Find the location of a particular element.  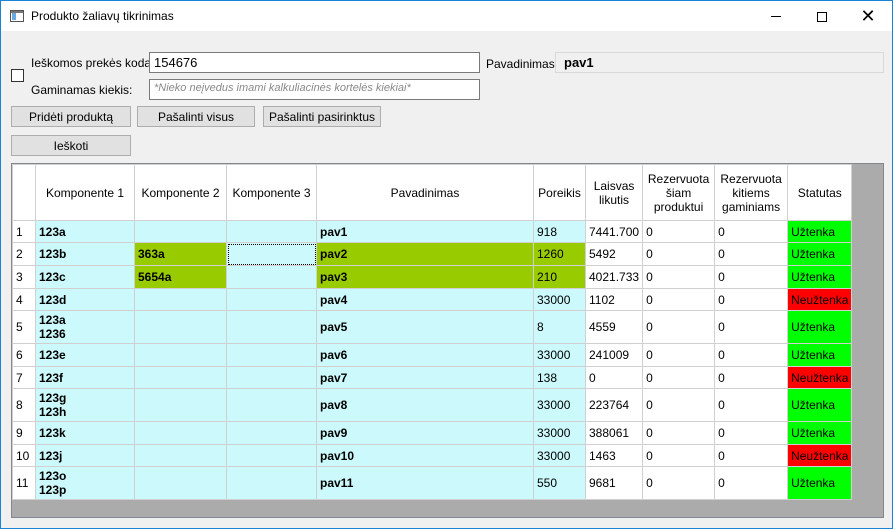

cell-poreikis: 918 is located at coordinates (559, 231).